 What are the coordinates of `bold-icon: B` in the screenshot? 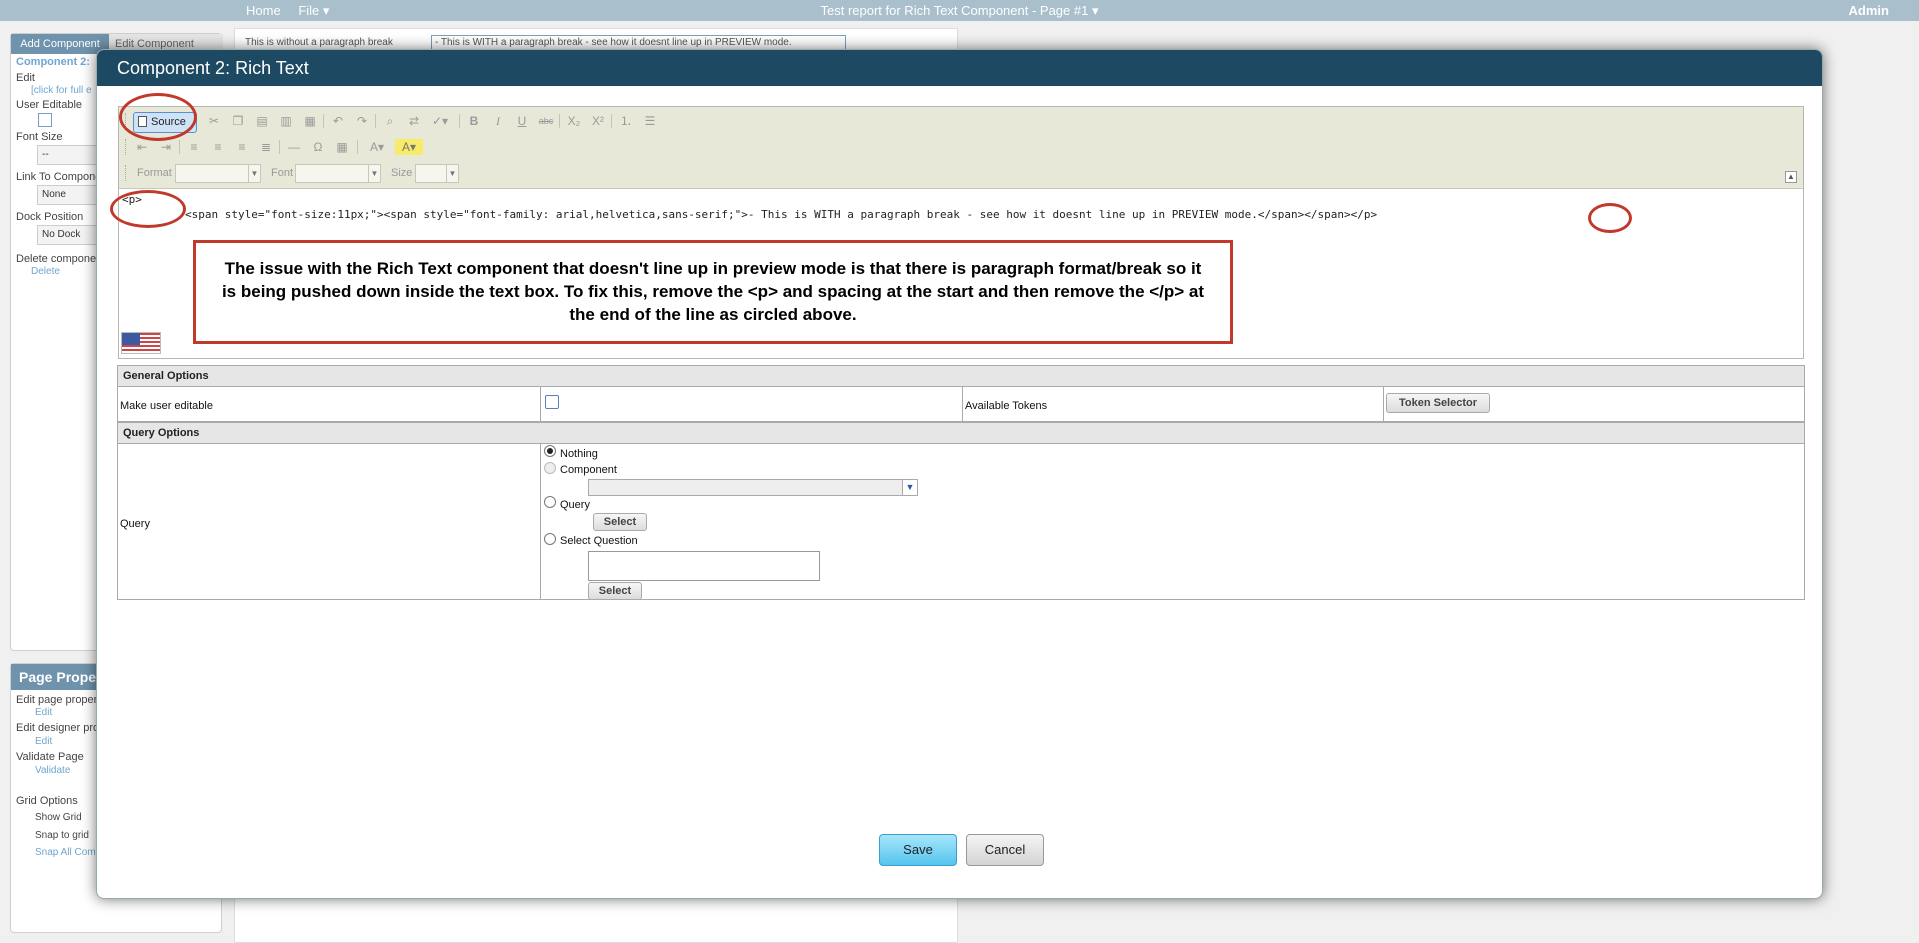 It's located at (474, 121).